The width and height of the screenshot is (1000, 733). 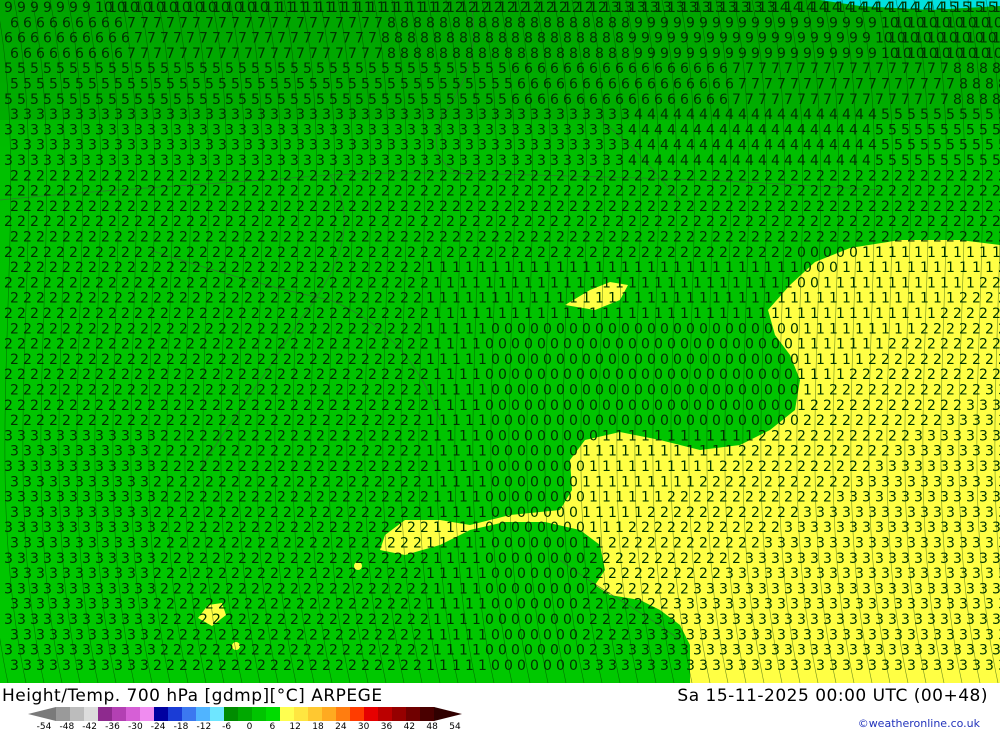 What do you see at coordinates (105, 714) in the screenshot?
I see `legend-swatch` at bounding box center [105, 714].